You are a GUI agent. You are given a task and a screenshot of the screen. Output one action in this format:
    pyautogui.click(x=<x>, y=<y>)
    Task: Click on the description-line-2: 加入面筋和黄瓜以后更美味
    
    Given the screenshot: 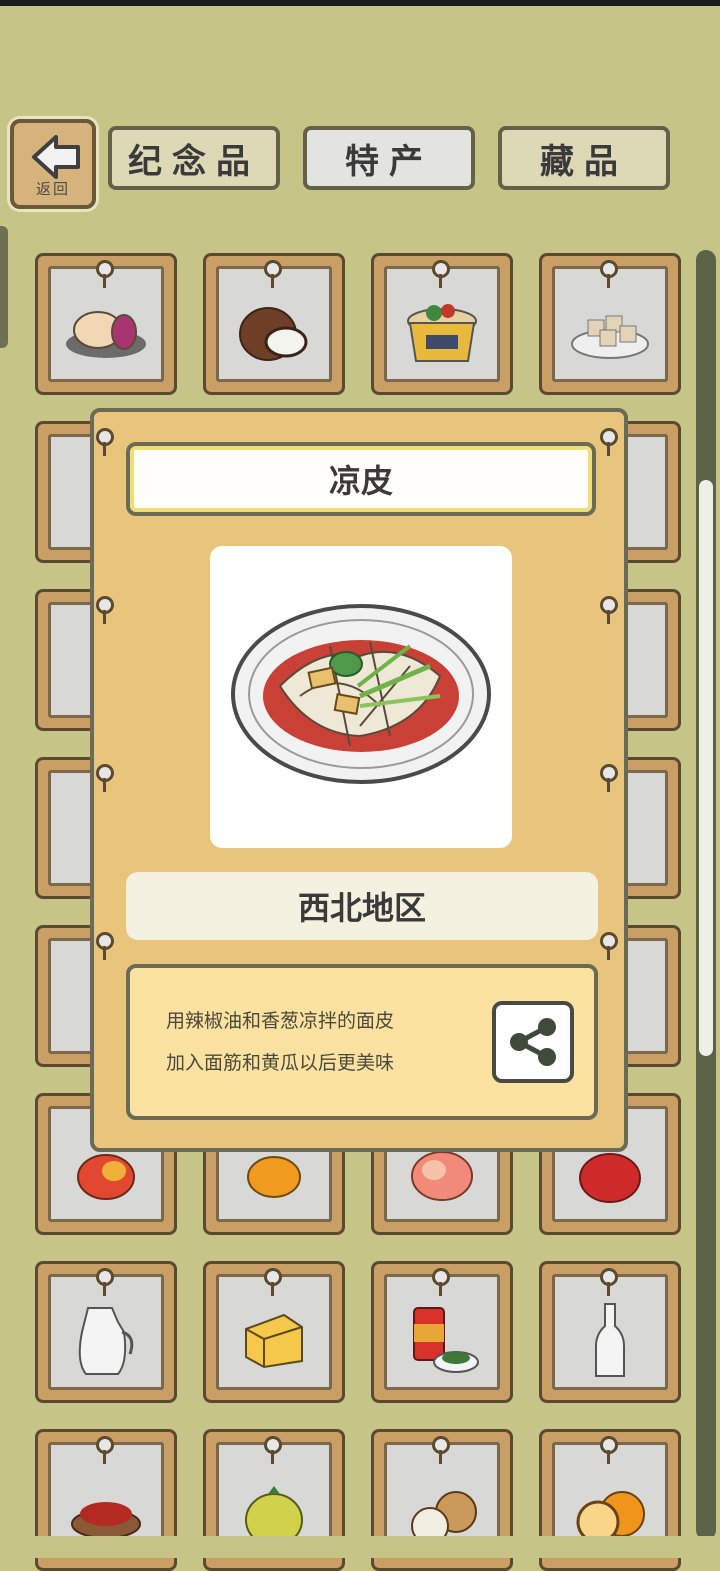 What is the action you would take?
    pyautogui.click(x=280, y=1063)
    